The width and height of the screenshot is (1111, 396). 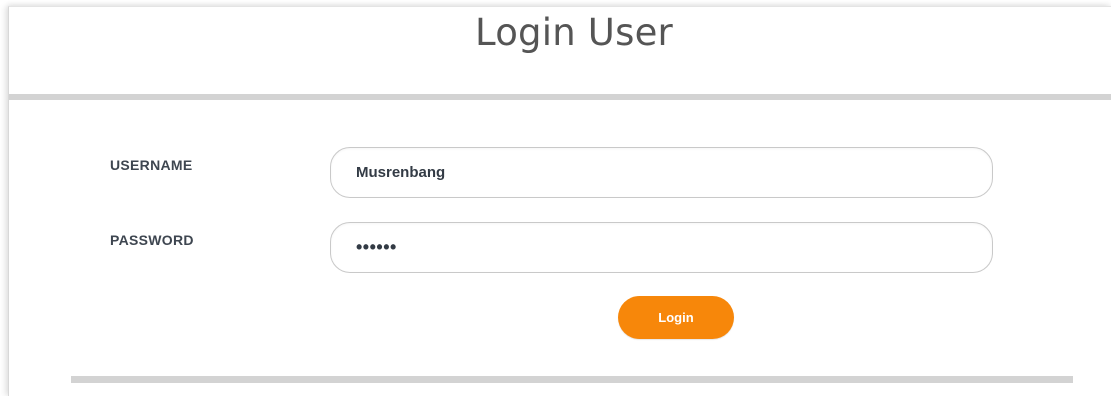 What do you see at coordinates (152, 240) in the screenshot?
I see `password-label: PASSWORD` at bounding box center [152, 240].